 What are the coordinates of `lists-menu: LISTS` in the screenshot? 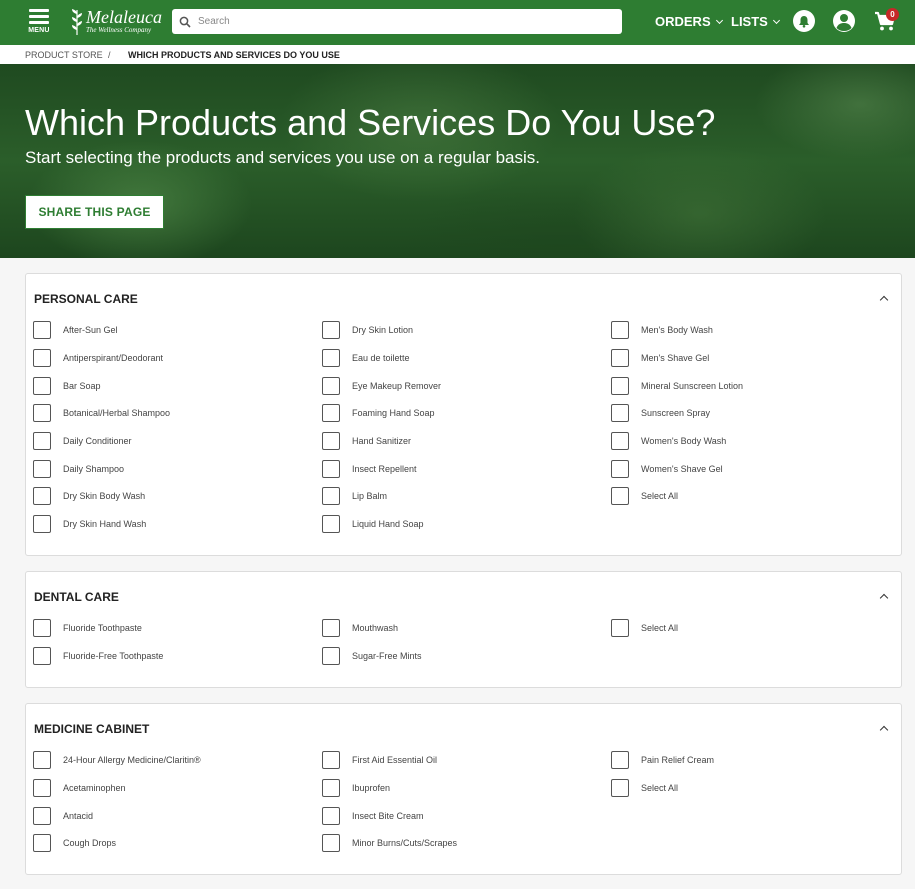 It's located at (755, 21).